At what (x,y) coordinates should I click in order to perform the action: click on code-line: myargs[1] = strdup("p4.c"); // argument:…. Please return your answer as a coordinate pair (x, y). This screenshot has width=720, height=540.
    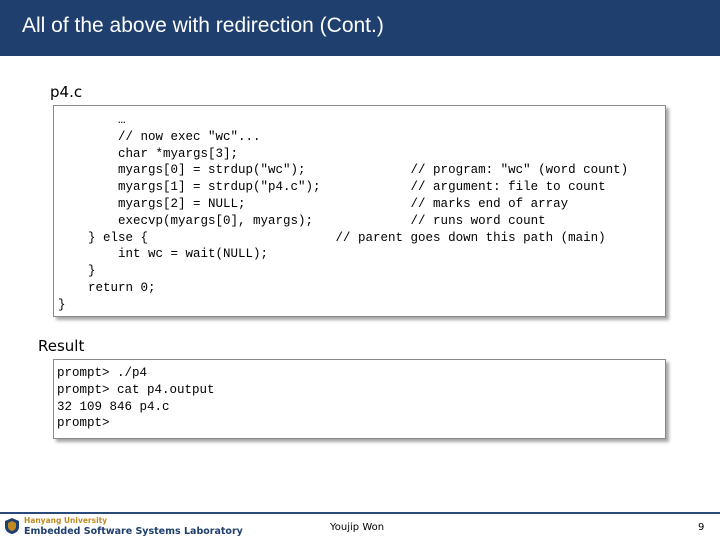
    Looking at the image, I should click on (332, 187).